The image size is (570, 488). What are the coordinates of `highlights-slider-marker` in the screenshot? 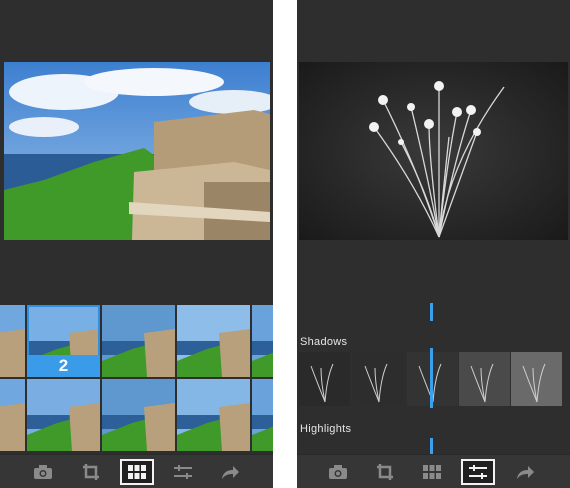 It's located at (431, 446).